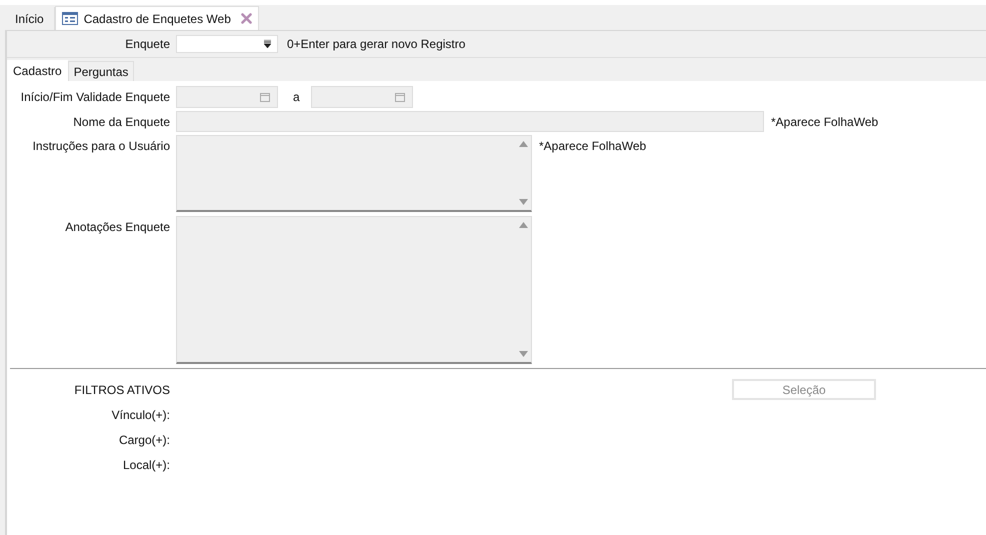 The height and width of the screenshot is (535, 986). Describe the element at coordinates (246, 18) in the screenshot. I see `close-icon` at that location.